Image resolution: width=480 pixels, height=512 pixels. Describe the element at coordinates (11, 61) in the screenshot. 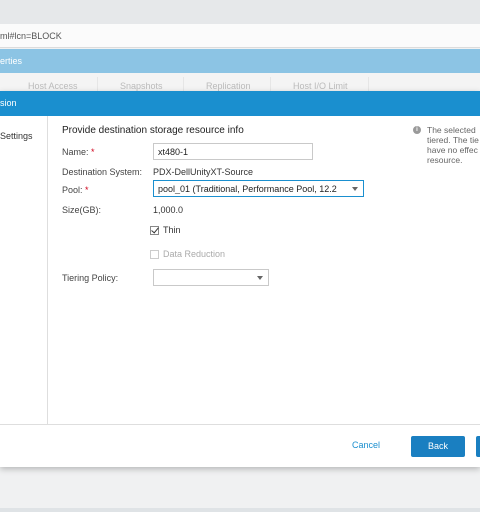

I see `properties-title: erties` at that location.